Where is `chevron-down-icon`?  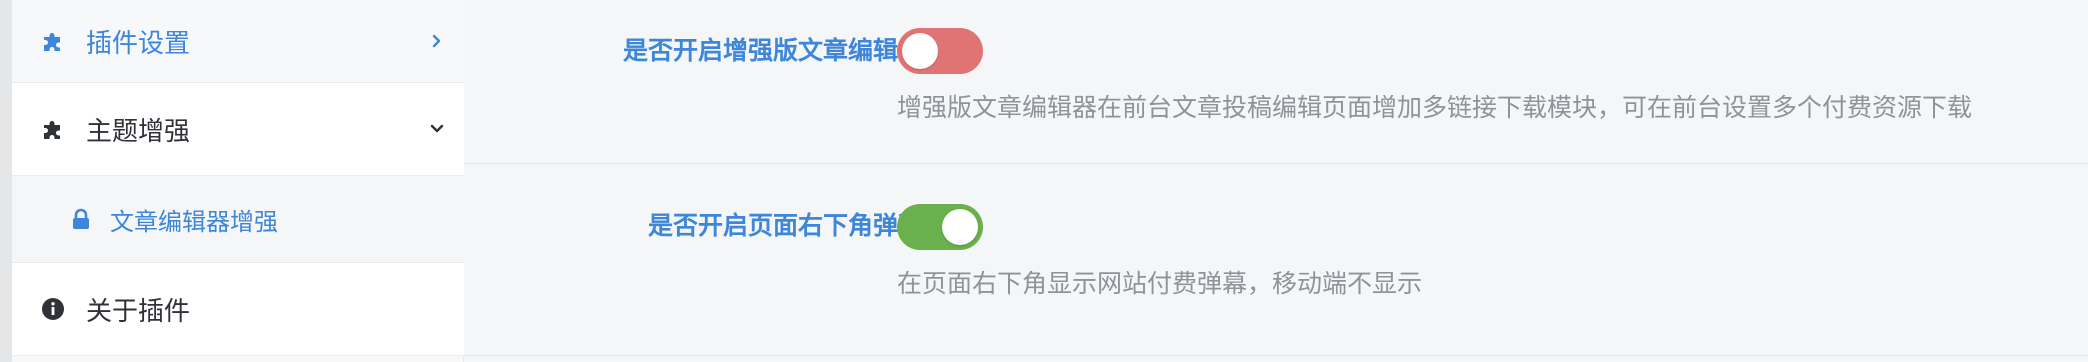
chevron-down-icon is located at coordinates (437, 129).